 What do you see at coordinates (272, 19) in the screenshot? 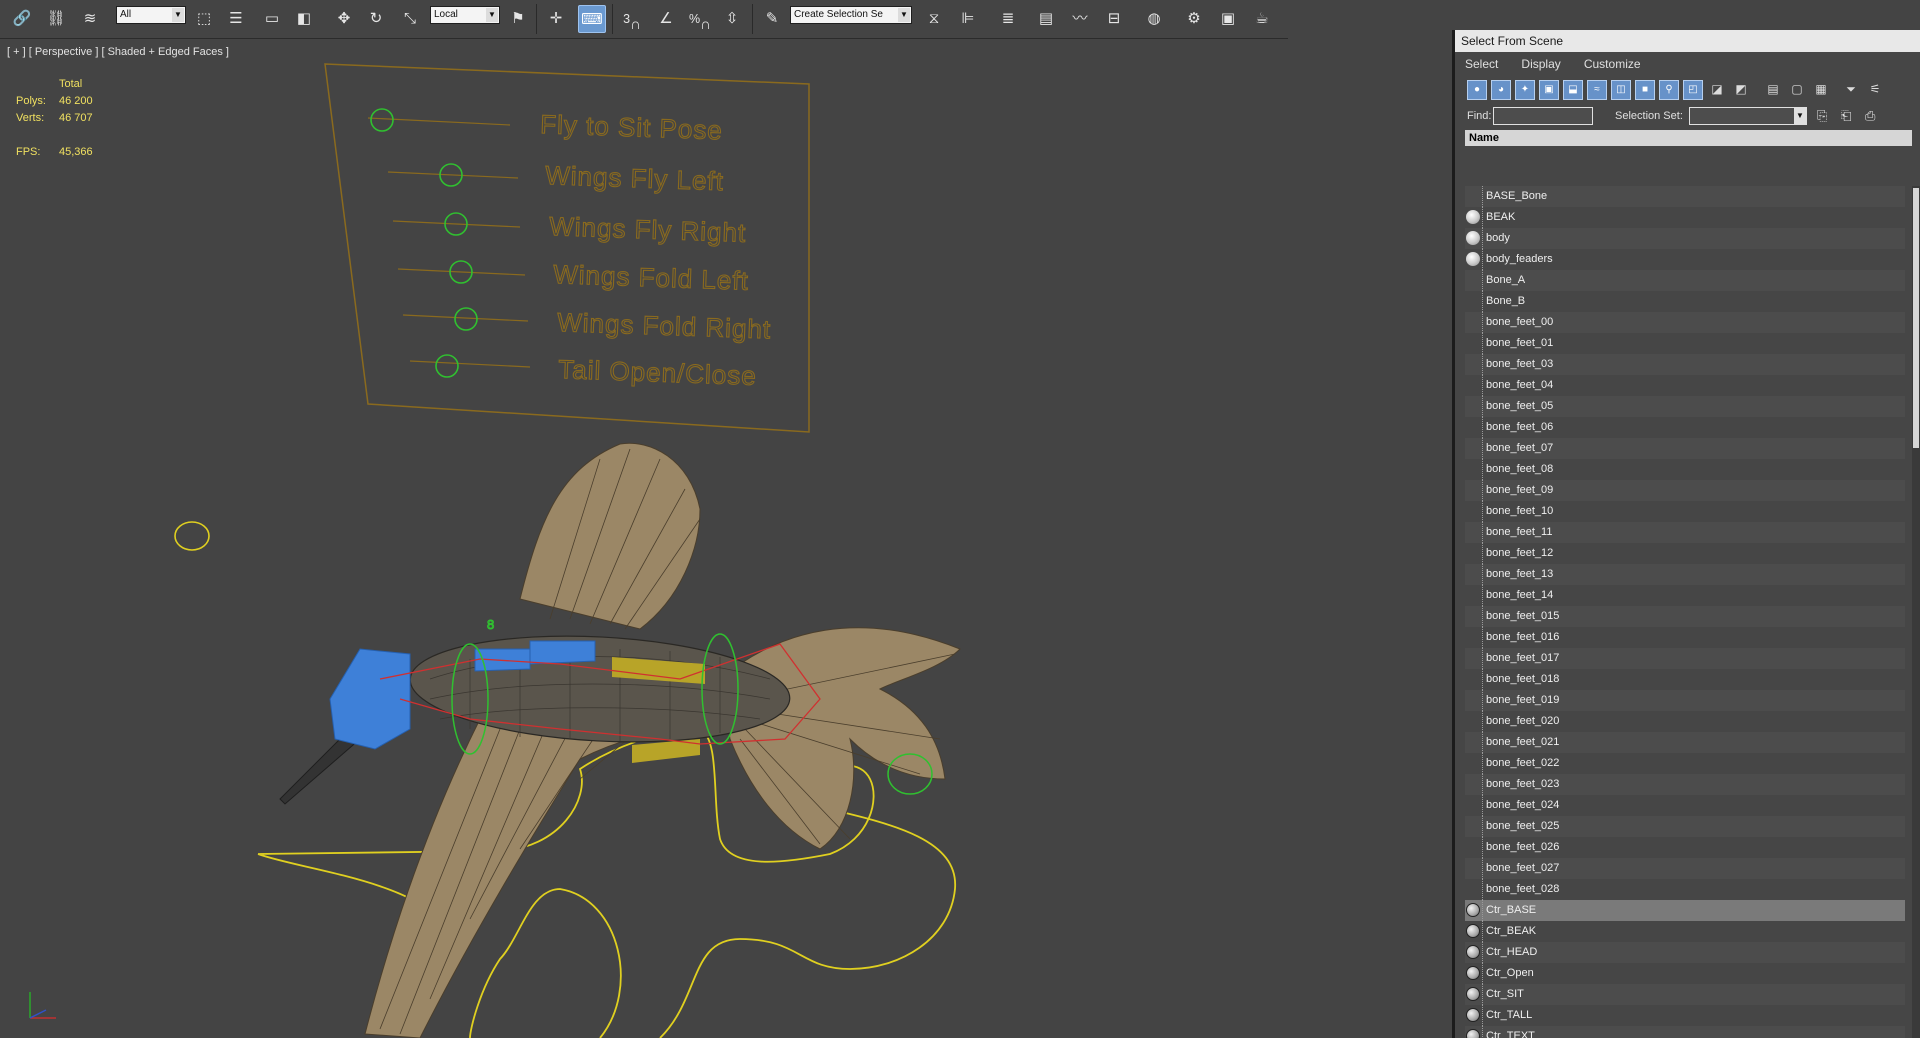
I see `rectangular-selection-icon: ▭` at bounding box center [272, 19].